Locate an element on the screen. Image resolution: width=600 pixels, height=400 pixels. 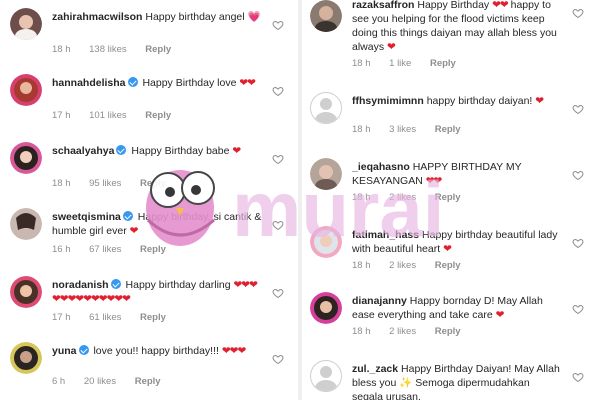
comment-text: Happy Birthday is located at coordinates (453, 5).